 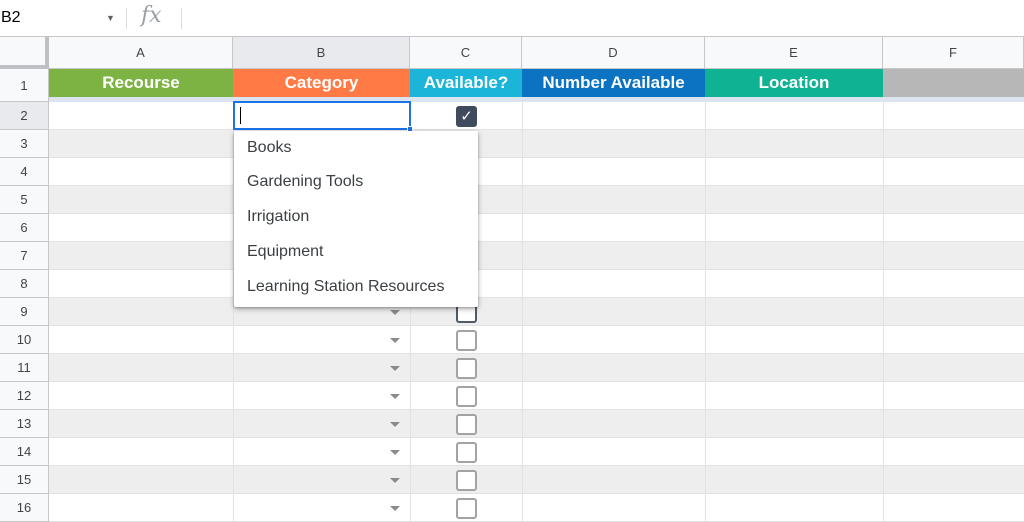 What do you see at coordinates (61, 18) in the screenshot?
I see `name-box: B2 ▼` at bounding box center [61, 18].